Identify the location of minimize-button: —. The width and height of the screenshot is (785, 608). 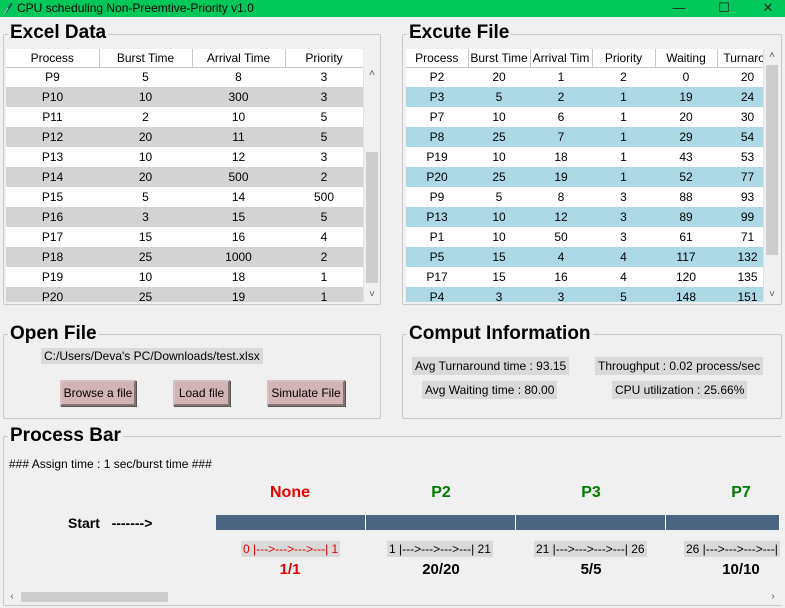
(679, 8).